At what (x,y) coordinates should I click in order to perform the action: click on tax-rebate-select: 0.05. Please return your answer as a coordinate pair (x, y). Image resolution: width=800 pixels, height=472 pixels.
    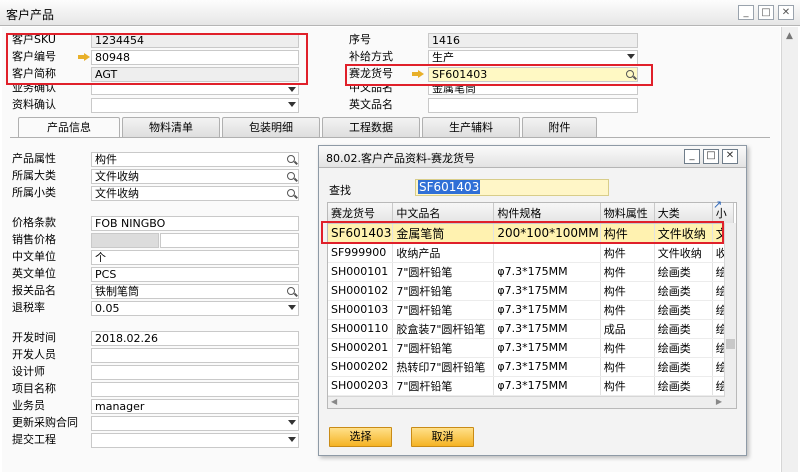
    Looking at the image, I should click on (195, 308).